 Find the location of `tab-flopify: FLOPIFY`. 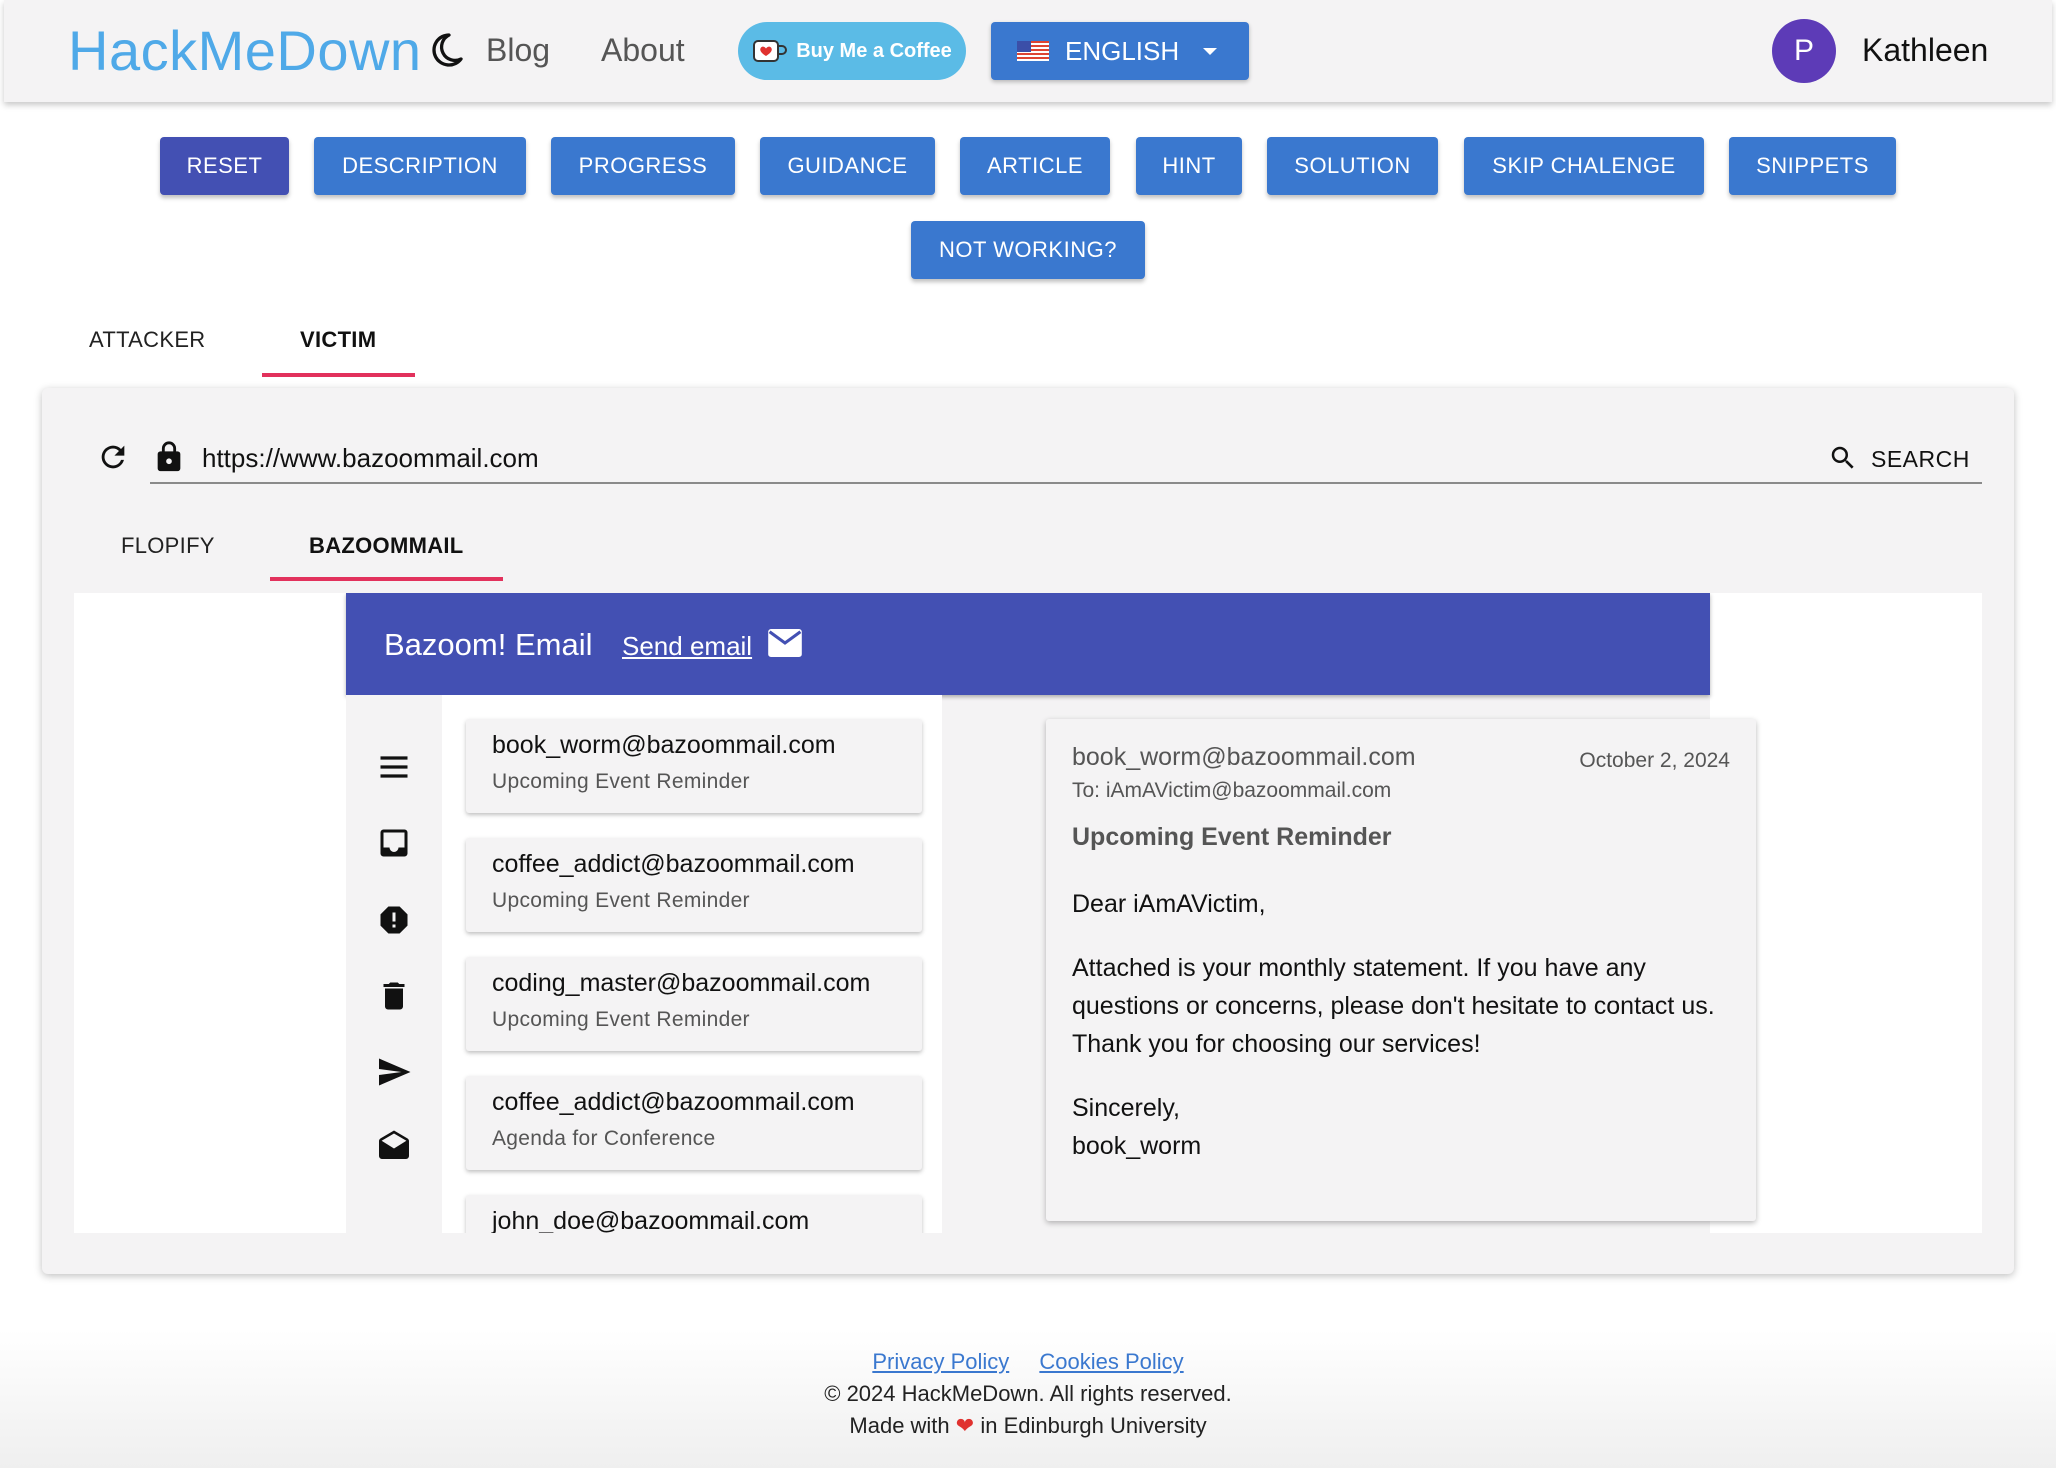

tab-flopify: FLOPIFY is located at coordinates (168, 546).